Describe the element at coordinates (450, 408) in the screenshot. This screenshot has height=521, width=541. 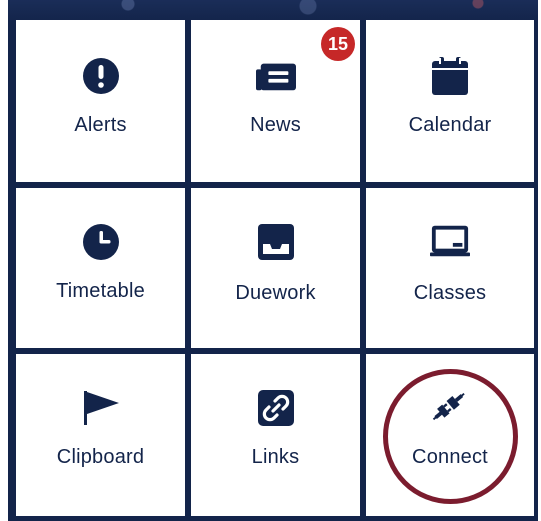
I see `plug-icon` at that location.